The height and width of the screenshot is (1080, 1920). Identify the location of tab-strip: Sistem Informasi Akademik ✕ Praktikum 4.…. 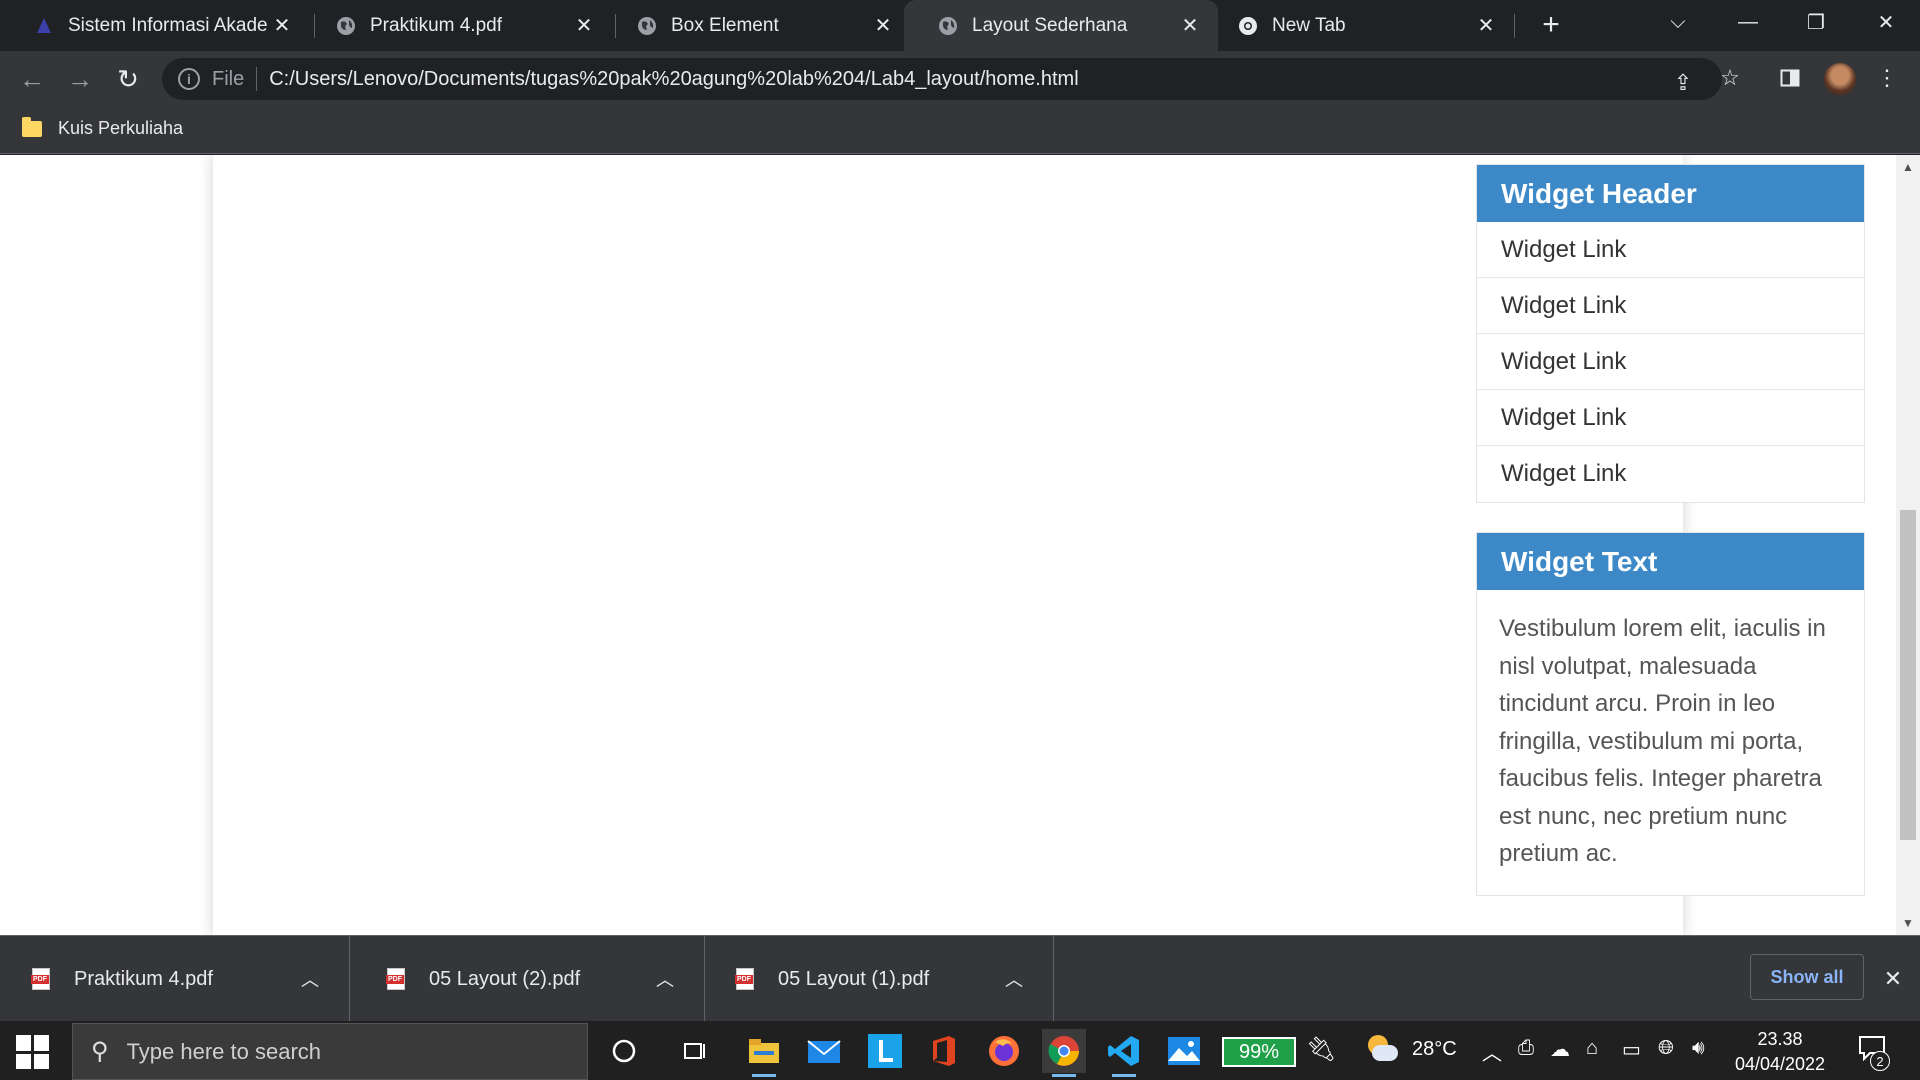
(960, 25).